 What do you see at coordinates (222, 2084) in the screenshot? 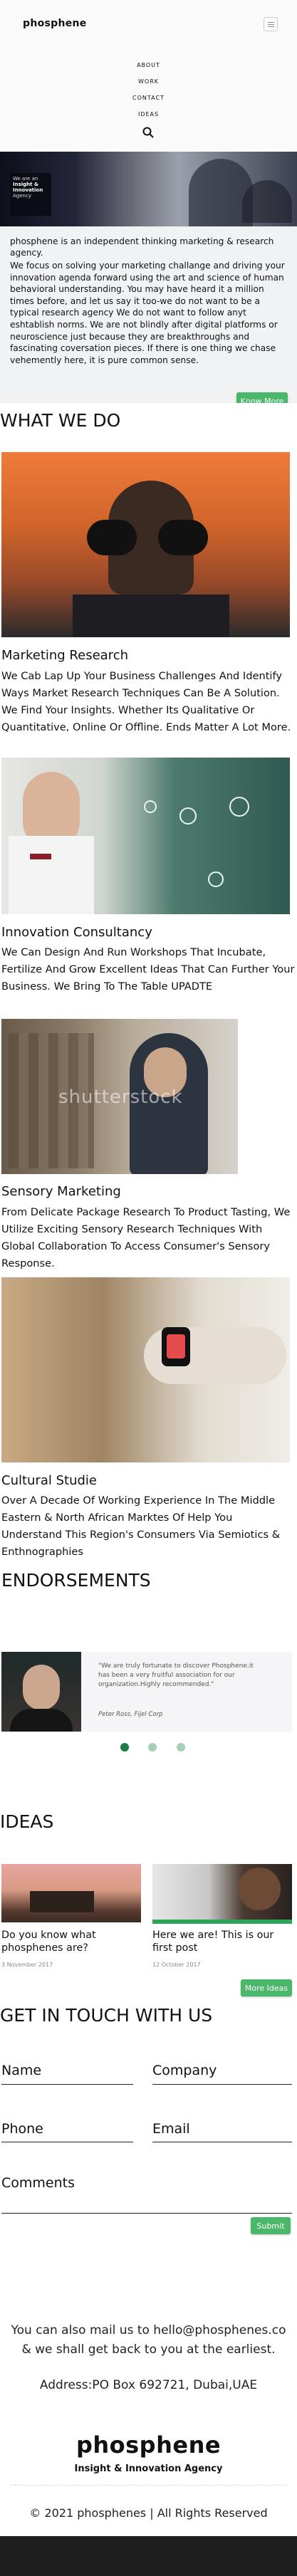
I see `company-field-underline` at bounding box center [222, 2084].